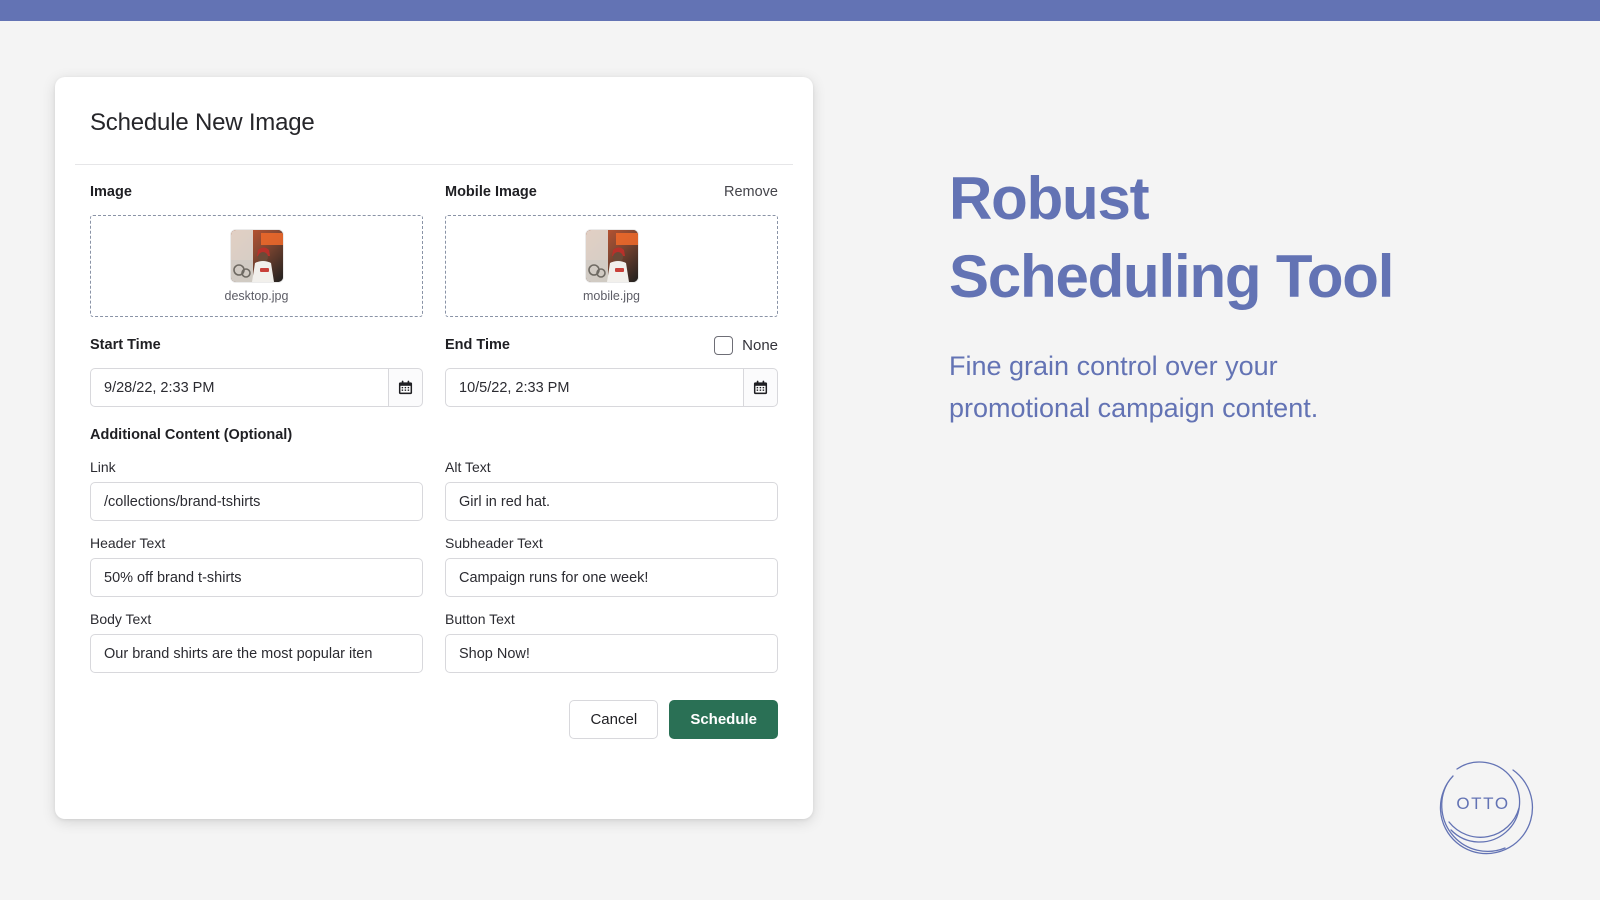 This screenshot has height=900, width=1600. Describe the element at coordinates (491, 192) in the screenshot. I see `mobile-image-label: Mobile Image` at that location.